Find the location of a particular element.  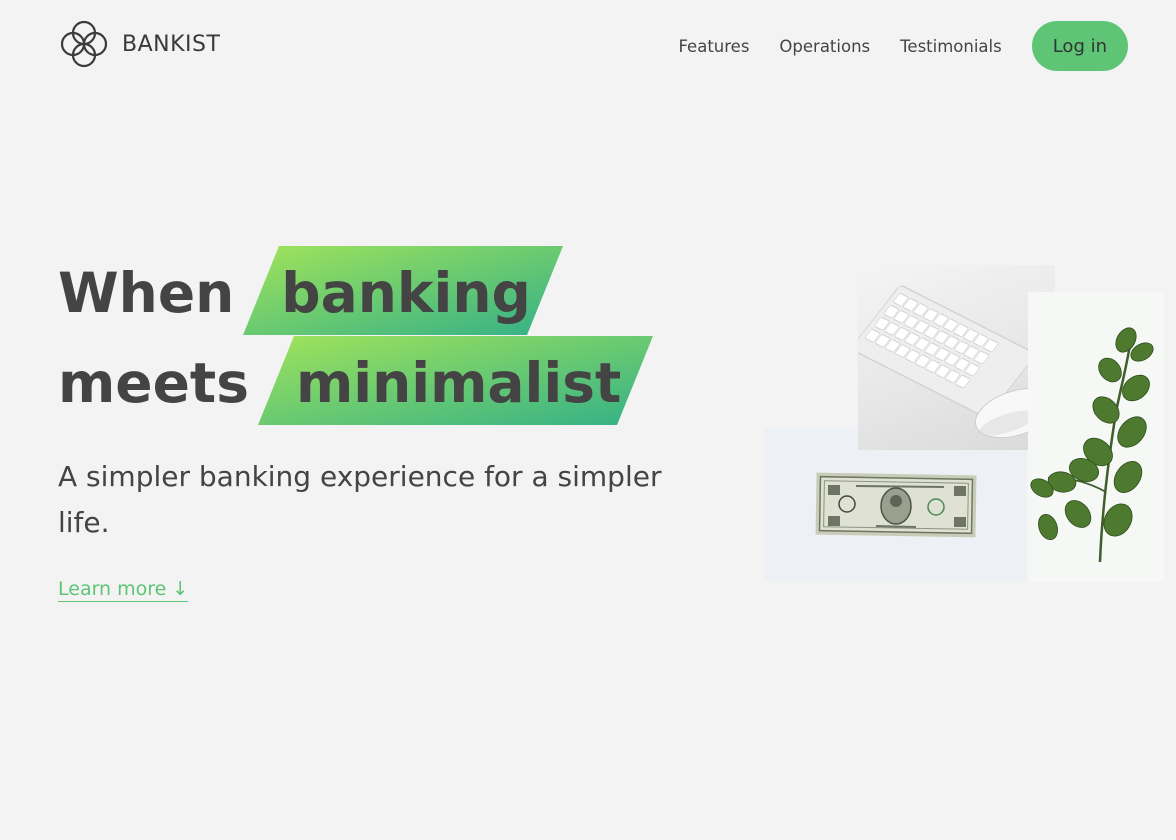

keyboard-photo is located at coordinates (956, 357).